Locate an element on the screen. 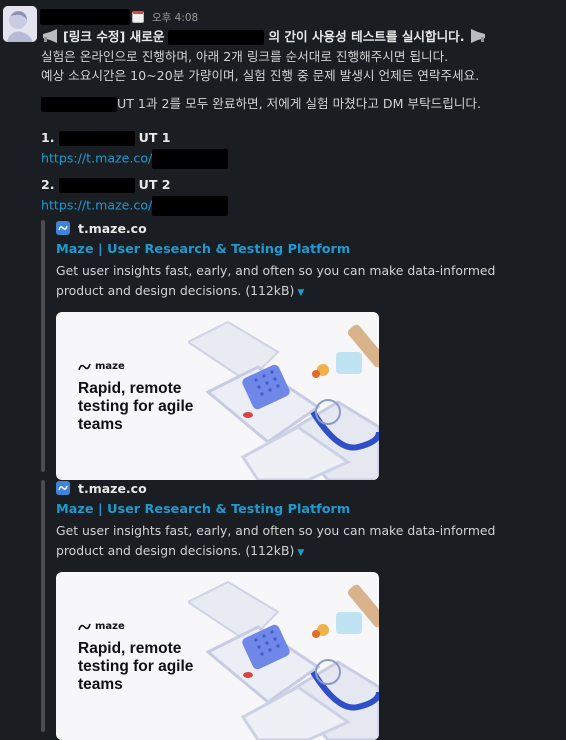 This screenshot has width=566, height=740. calendar-status-icon is located at coordinates (138, 17).